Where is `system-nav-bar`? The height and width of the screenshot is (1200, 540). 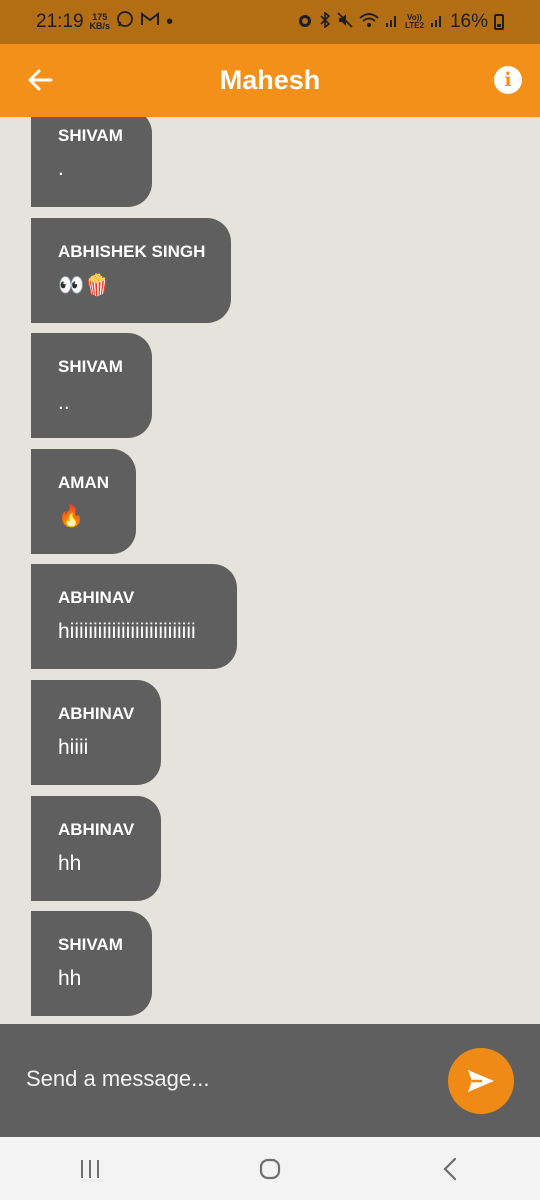
system-nav-bar is located at coordinates (270, 1168).